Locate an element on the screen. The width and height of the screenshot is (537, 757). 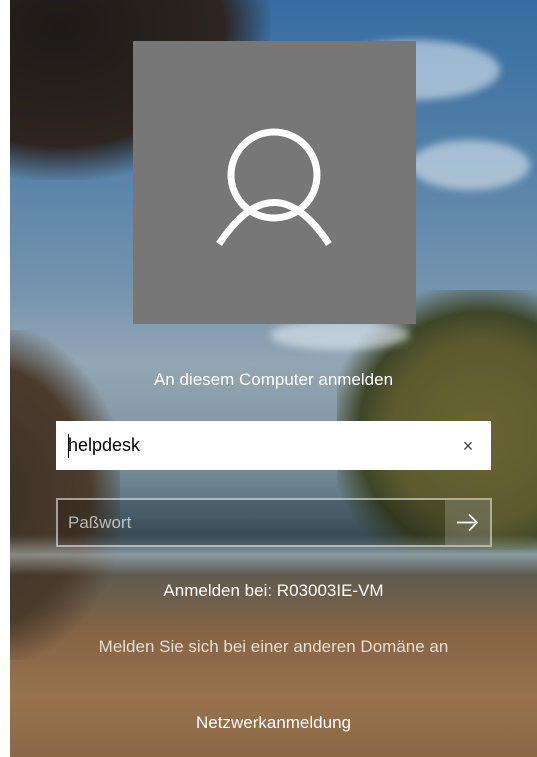
arrow-right-icon is located at coordinates (468, 522).